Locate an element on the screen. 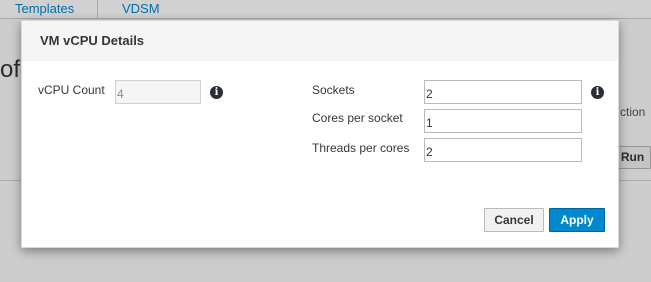 The height and width of the screenshot is (282, 651). vcpu-count-input is located at coordinates (158, 92).